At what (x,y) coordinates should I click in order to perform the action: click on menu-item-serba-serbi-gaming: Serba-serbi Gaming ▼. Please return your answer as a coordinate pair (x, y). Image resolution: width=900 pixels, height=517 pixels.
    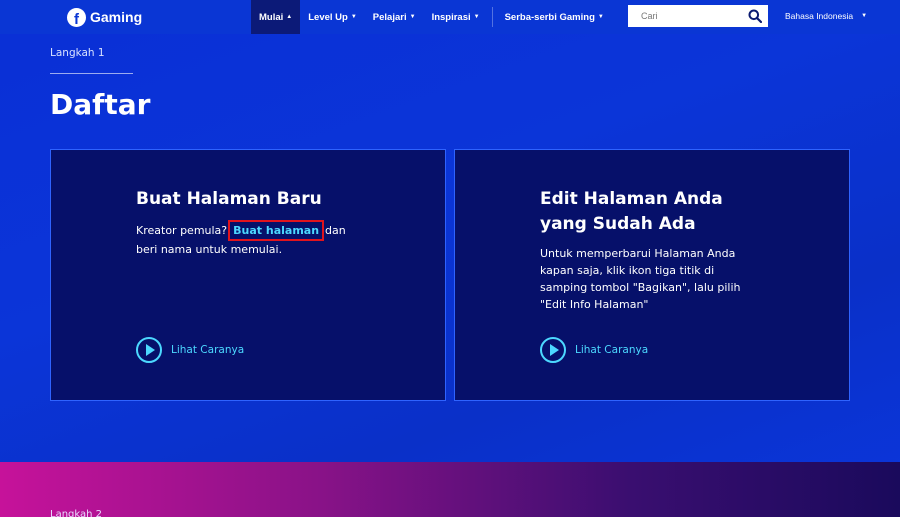
    Looking at the image, I should click on (554, 17).